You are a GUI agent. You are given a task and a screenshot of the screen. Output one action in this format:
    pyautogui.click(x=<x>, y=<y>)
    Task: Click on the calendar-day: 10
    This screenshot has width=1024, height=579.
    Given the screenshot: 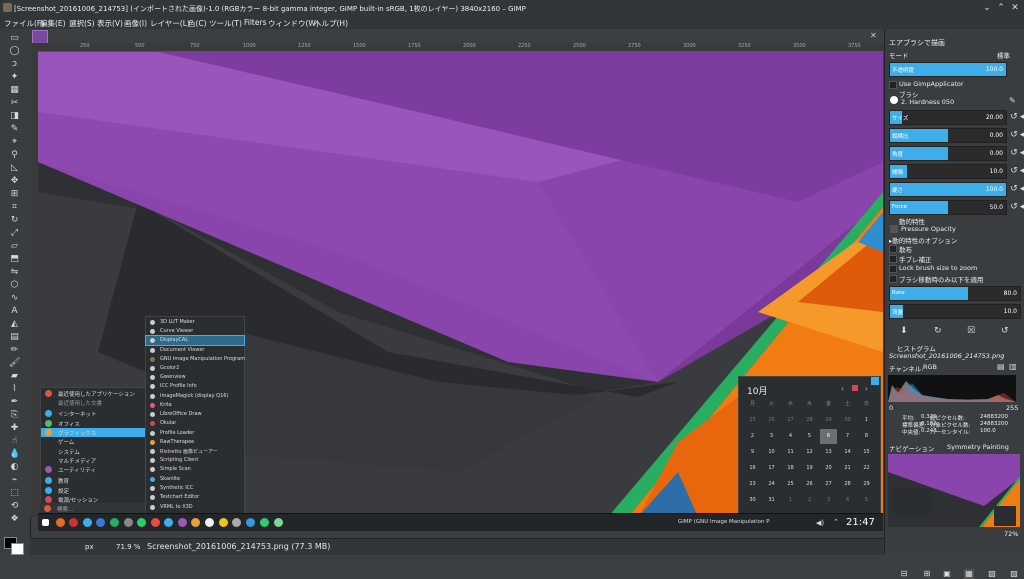 What is the action you would take?
    pyautogui.click(x=771, y=452)
    